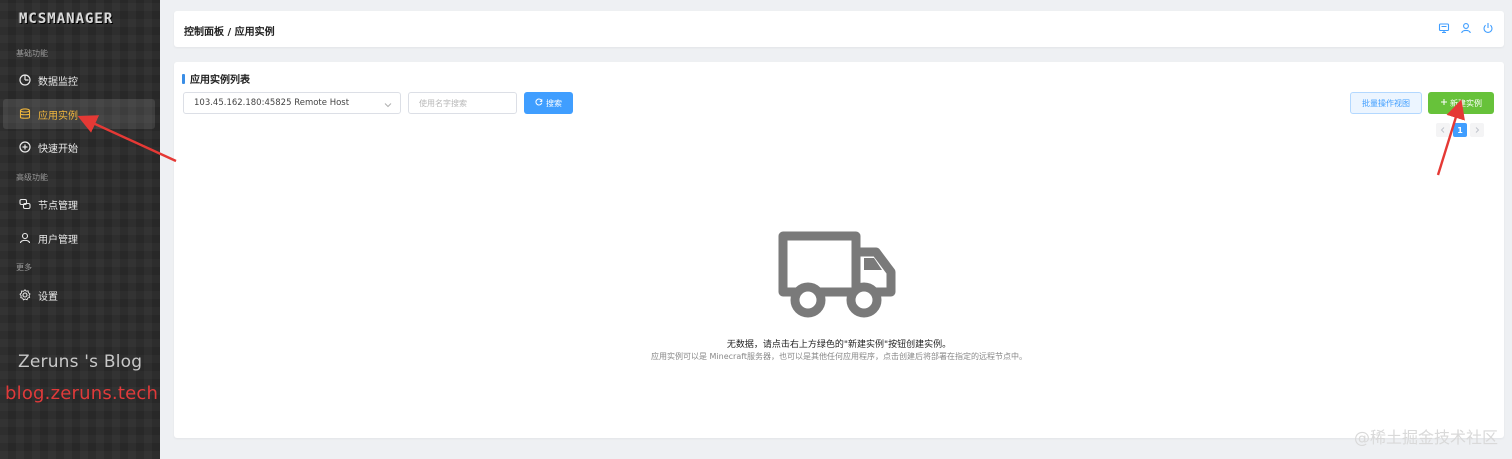 This screenshot has height=459, width=1512. Describe the element at coordinates (1466, 103) in the screenshot. I see `new-instance-label: 新建实例` at that location.